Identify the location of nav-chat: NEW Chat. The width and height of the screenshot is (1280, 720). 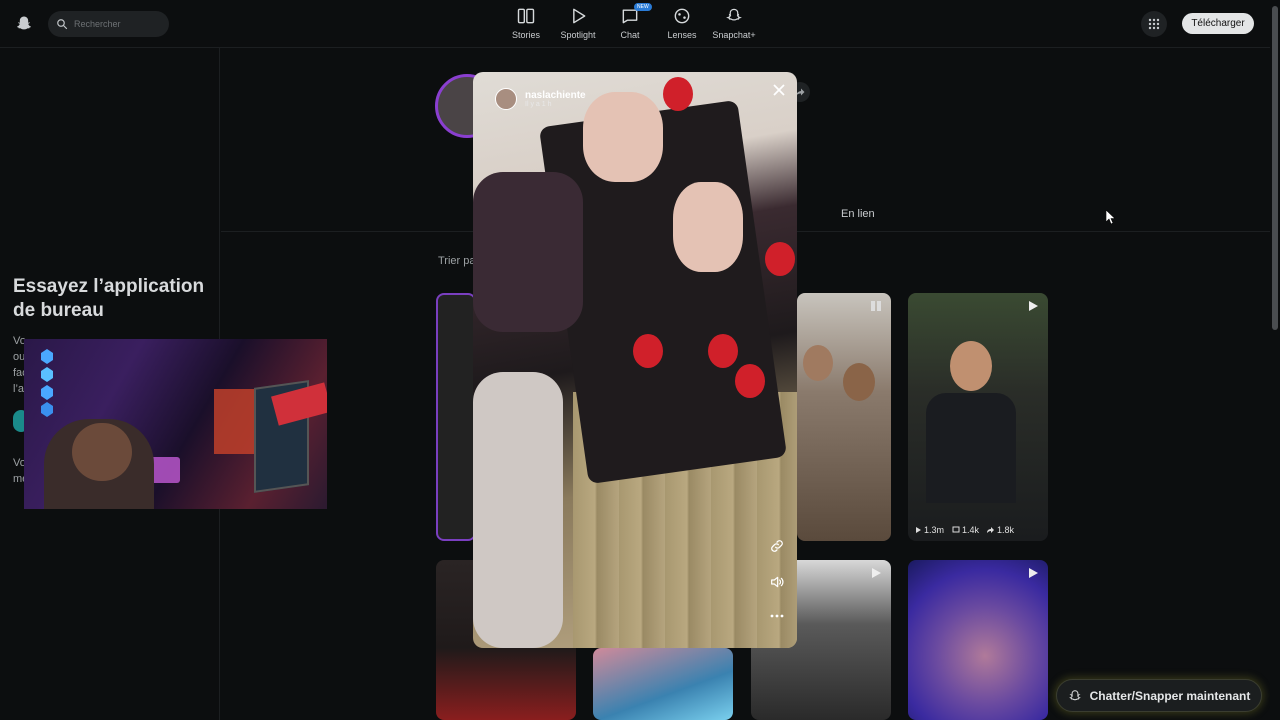
(630, 21).